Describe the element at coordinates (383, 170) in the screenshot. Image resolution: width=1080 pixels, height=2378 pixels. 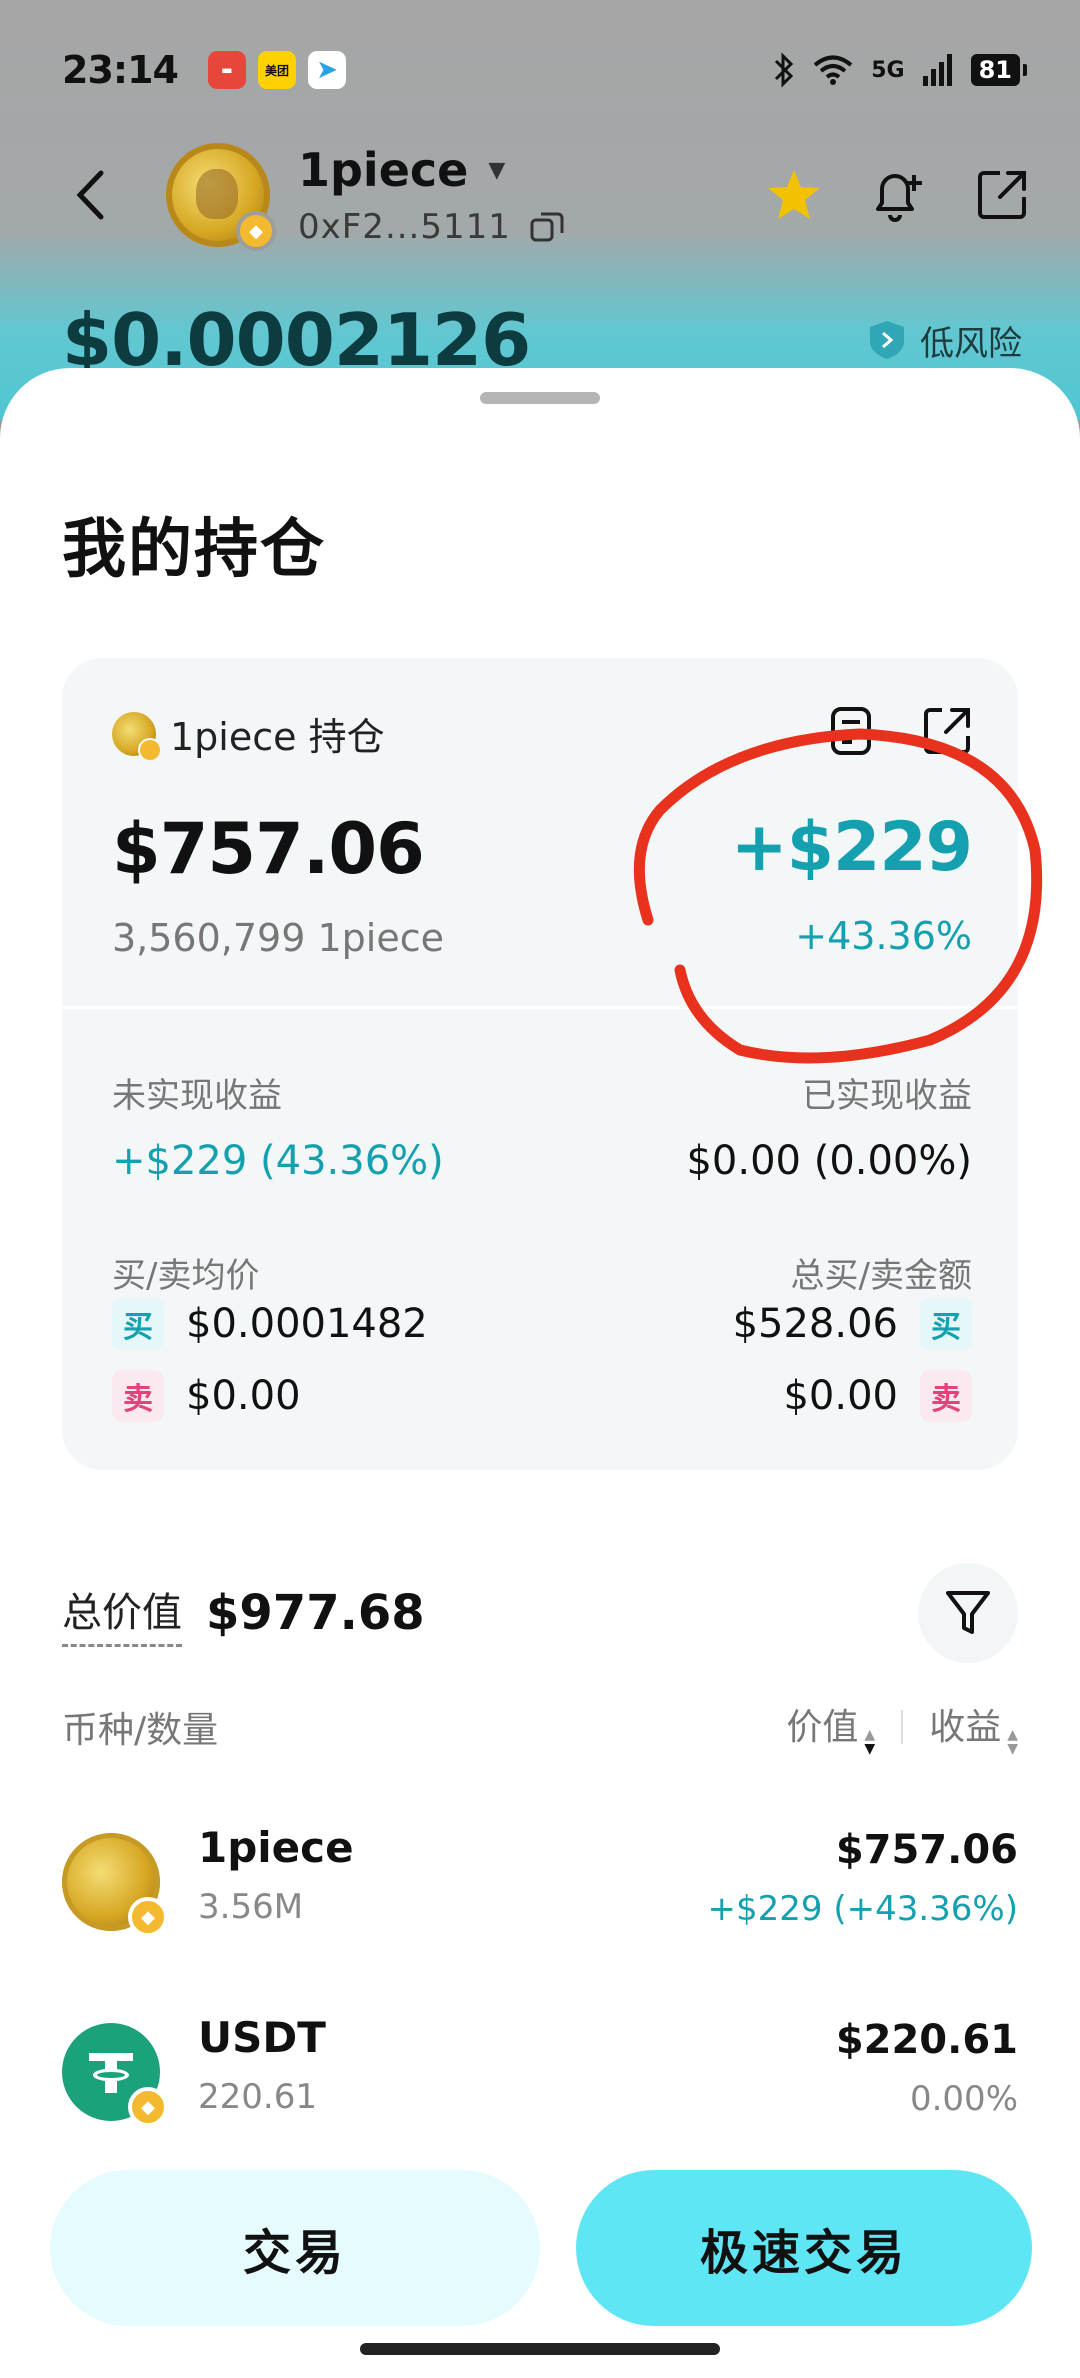
I see `token-name: 1piece` at that location.